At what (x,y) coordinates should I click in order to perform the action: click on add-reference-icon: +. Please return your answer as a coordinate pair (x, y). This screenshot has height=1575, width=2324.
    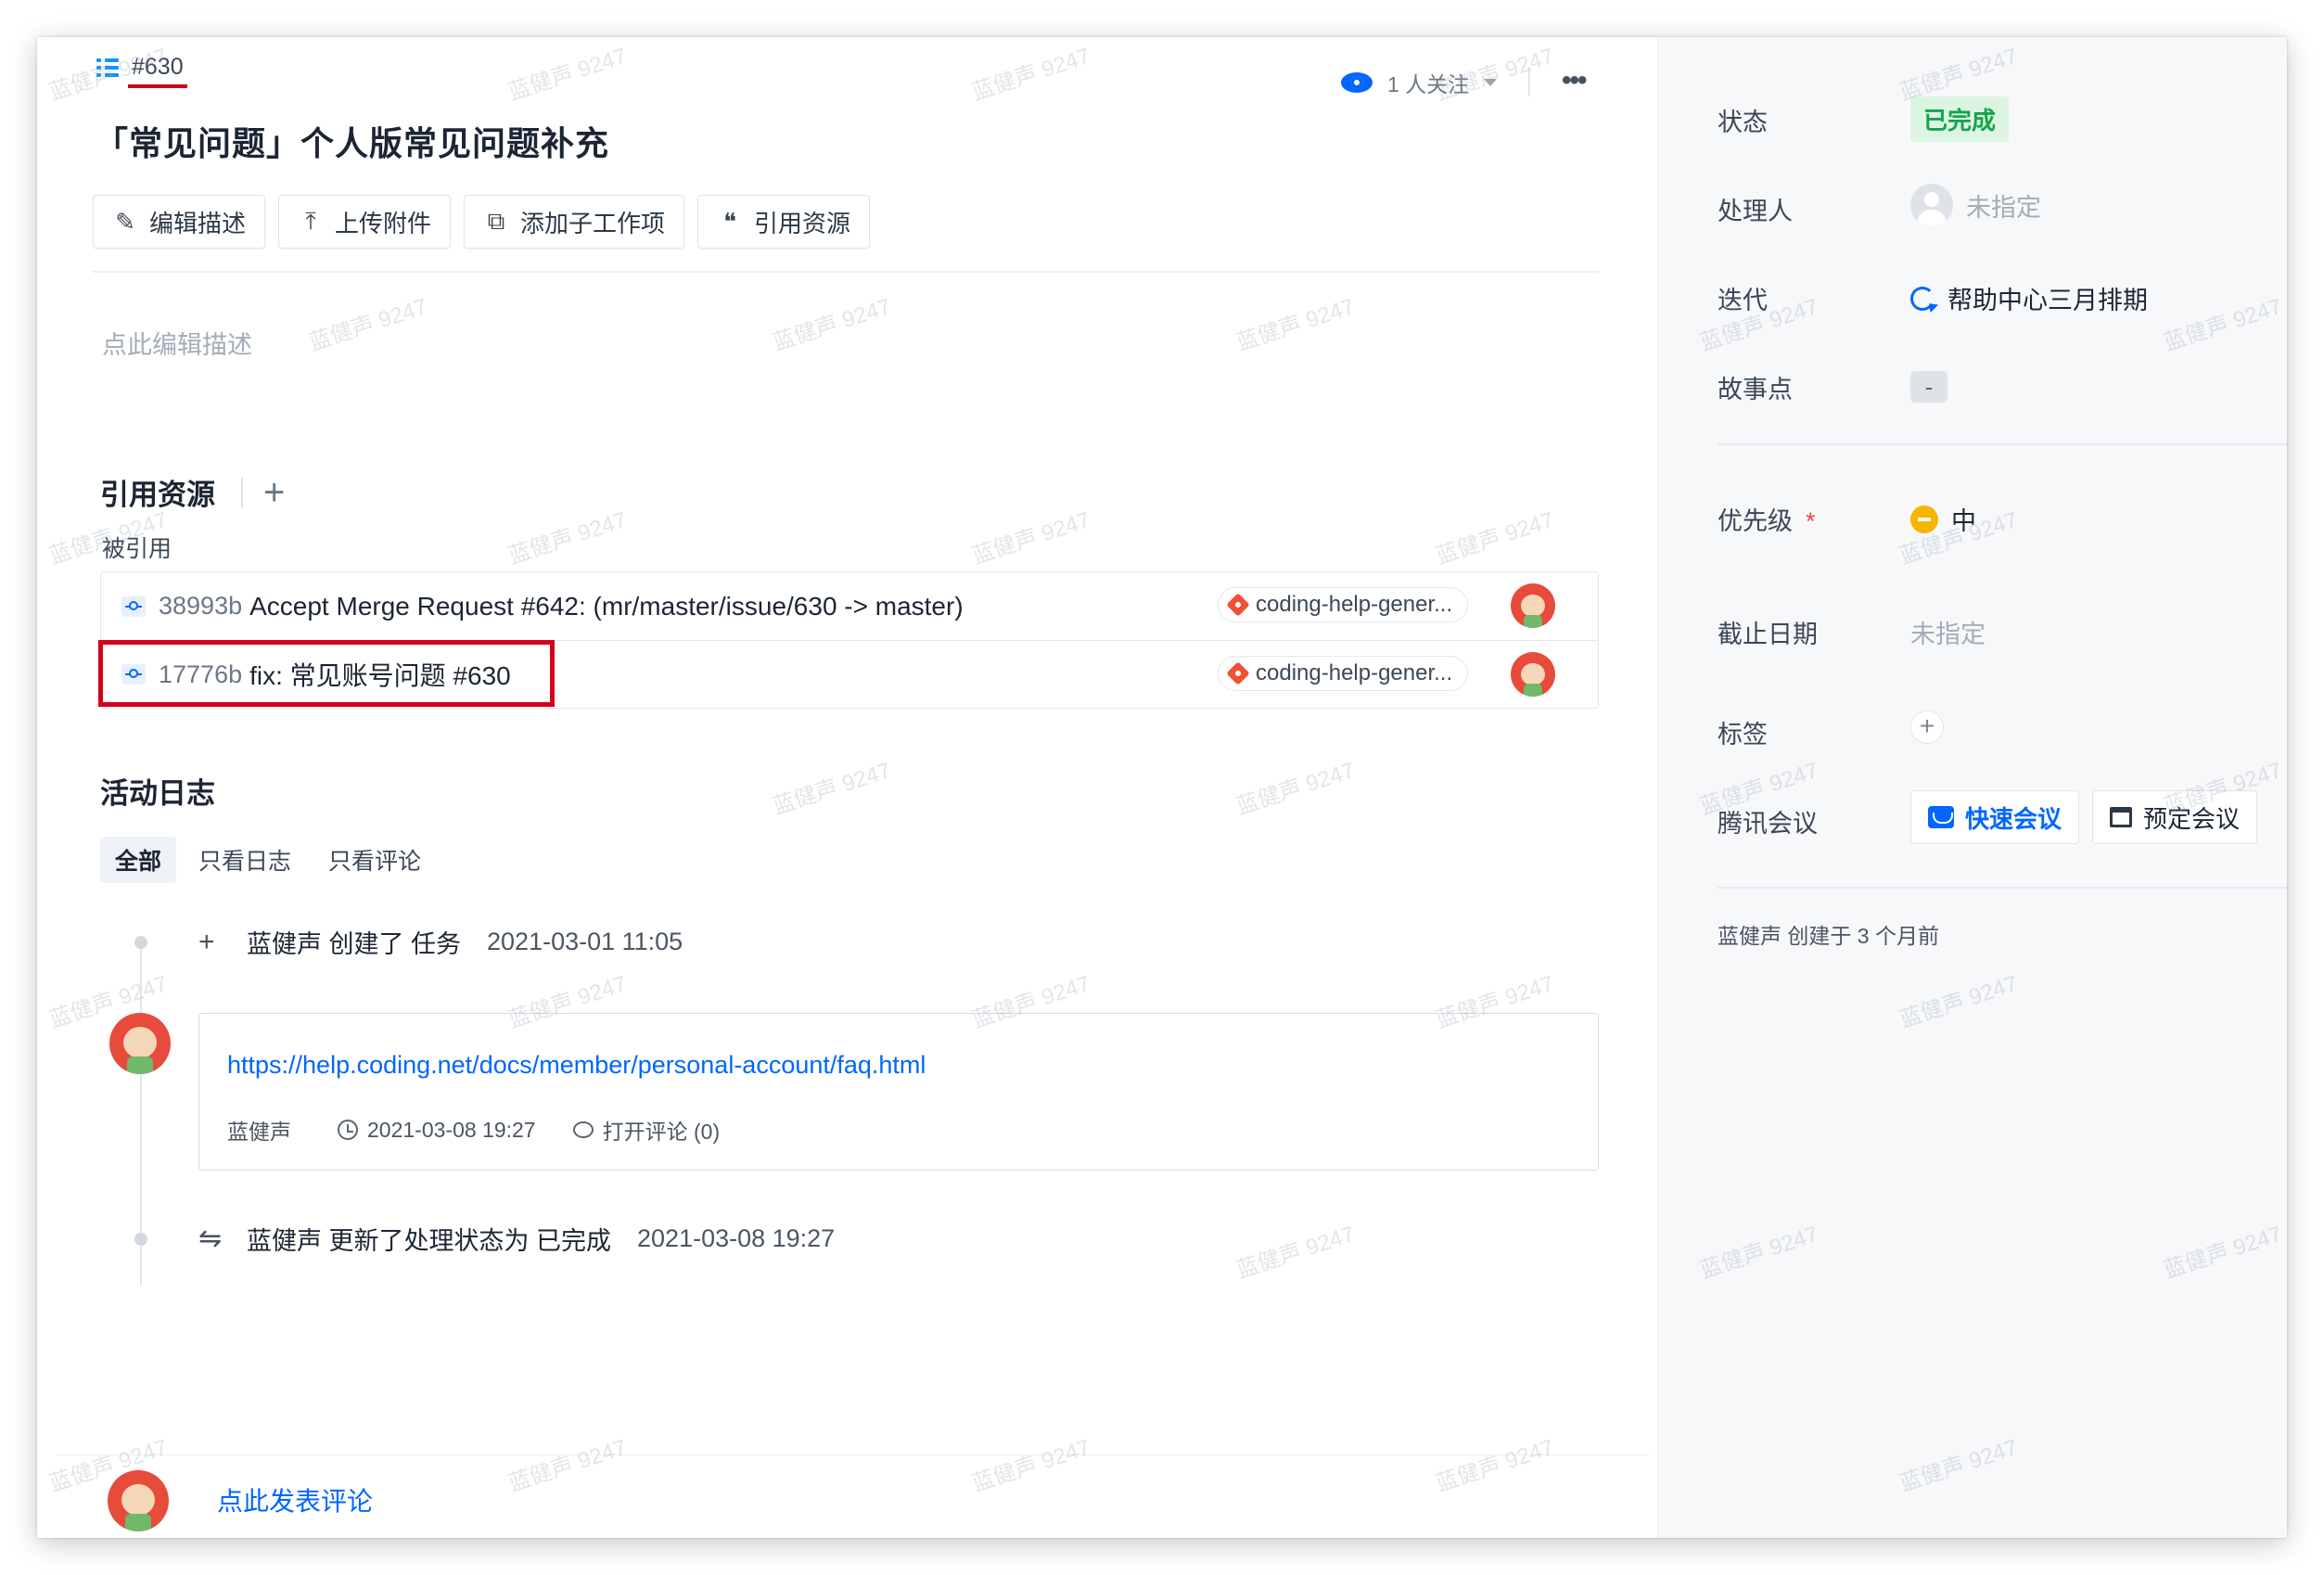
    Looking at the image, I should click on (274, 492).